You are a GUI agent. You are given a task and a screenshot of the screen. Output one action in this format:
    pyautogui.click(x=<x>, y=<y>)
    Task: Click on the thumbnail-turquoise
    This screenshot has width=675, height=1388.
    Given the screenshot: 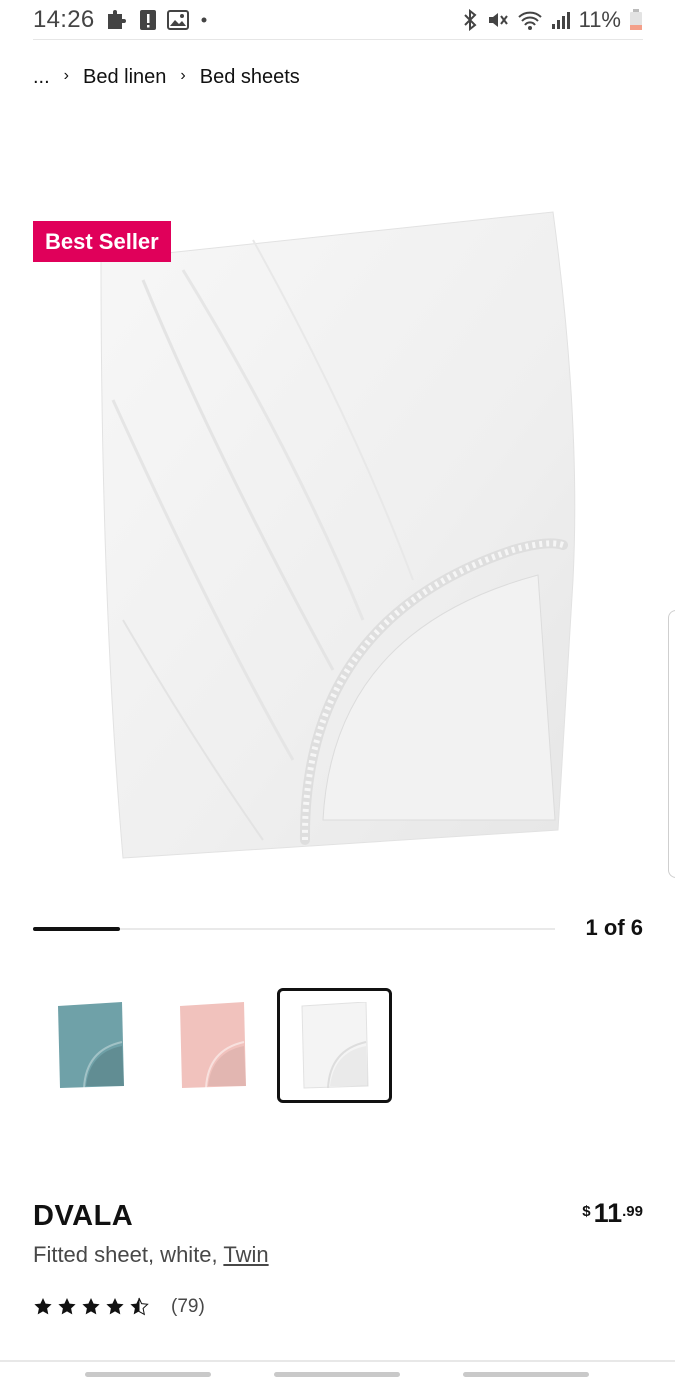 What is the action you would take?
    pyautogui.click(x=90, y=1045)
    